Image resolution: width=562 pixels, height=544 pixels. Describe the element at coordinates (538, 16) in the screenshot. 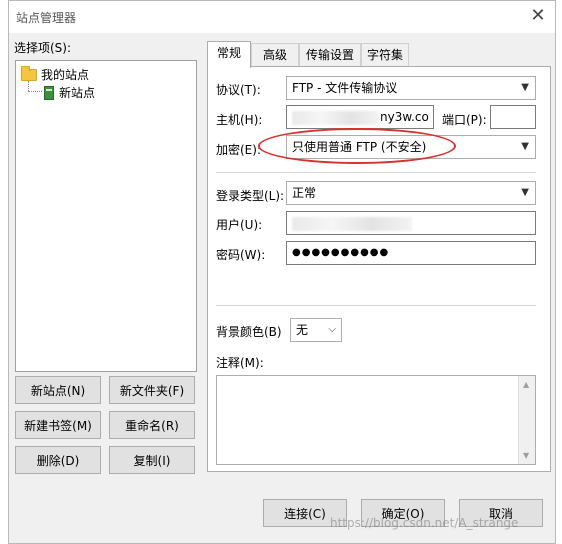

I see `close-icon: ✕` at that location.